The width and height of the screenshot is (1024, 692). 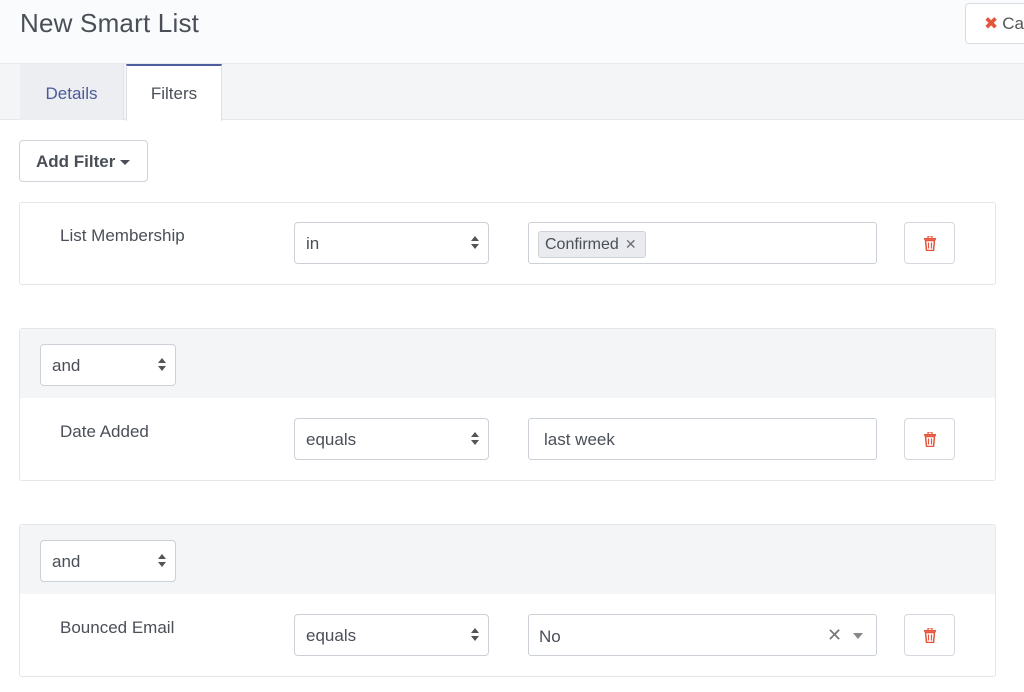 What do you see at coordinates (512, 92) in the screenshot?
I see `tab-bar: Details Filters` at bounding box center [512, 92].